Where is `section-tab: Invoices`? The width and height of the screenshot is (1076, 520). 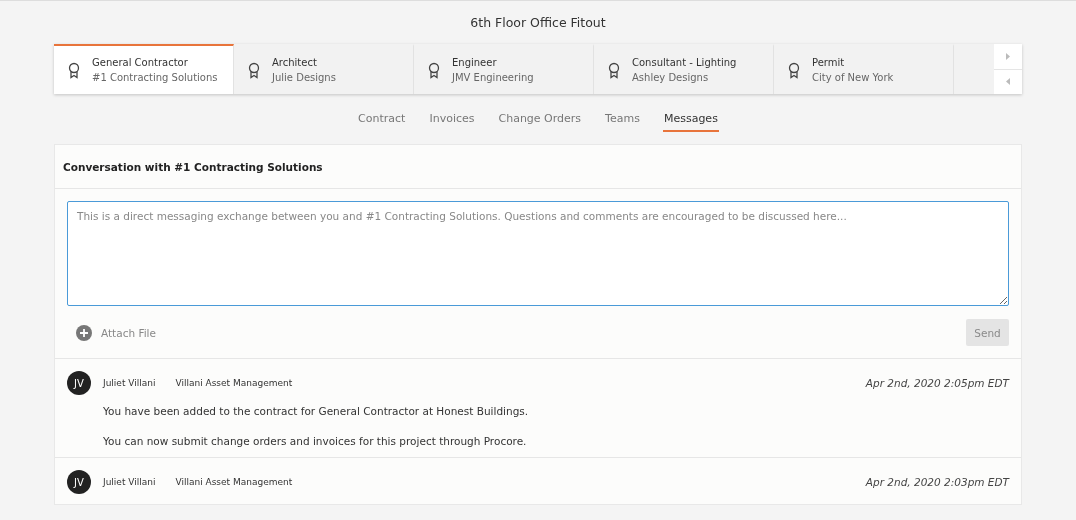 section-tab: Invoices is located at coordinates (452, 121).